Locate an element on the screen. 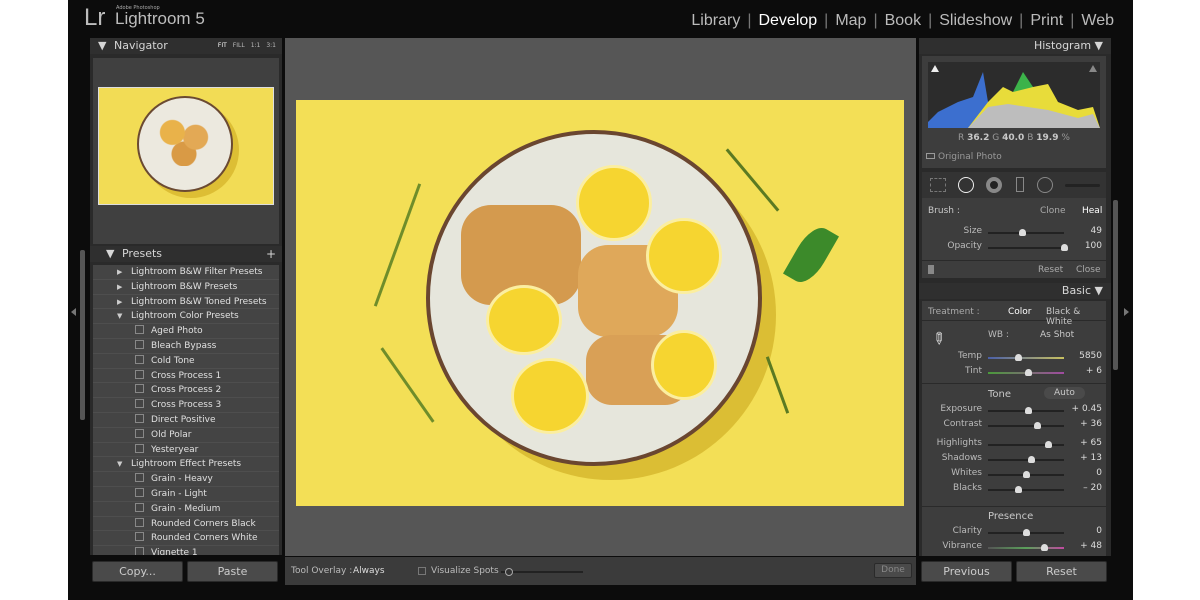  visualize-spots-checkbox is located at coordinates (422, 571).